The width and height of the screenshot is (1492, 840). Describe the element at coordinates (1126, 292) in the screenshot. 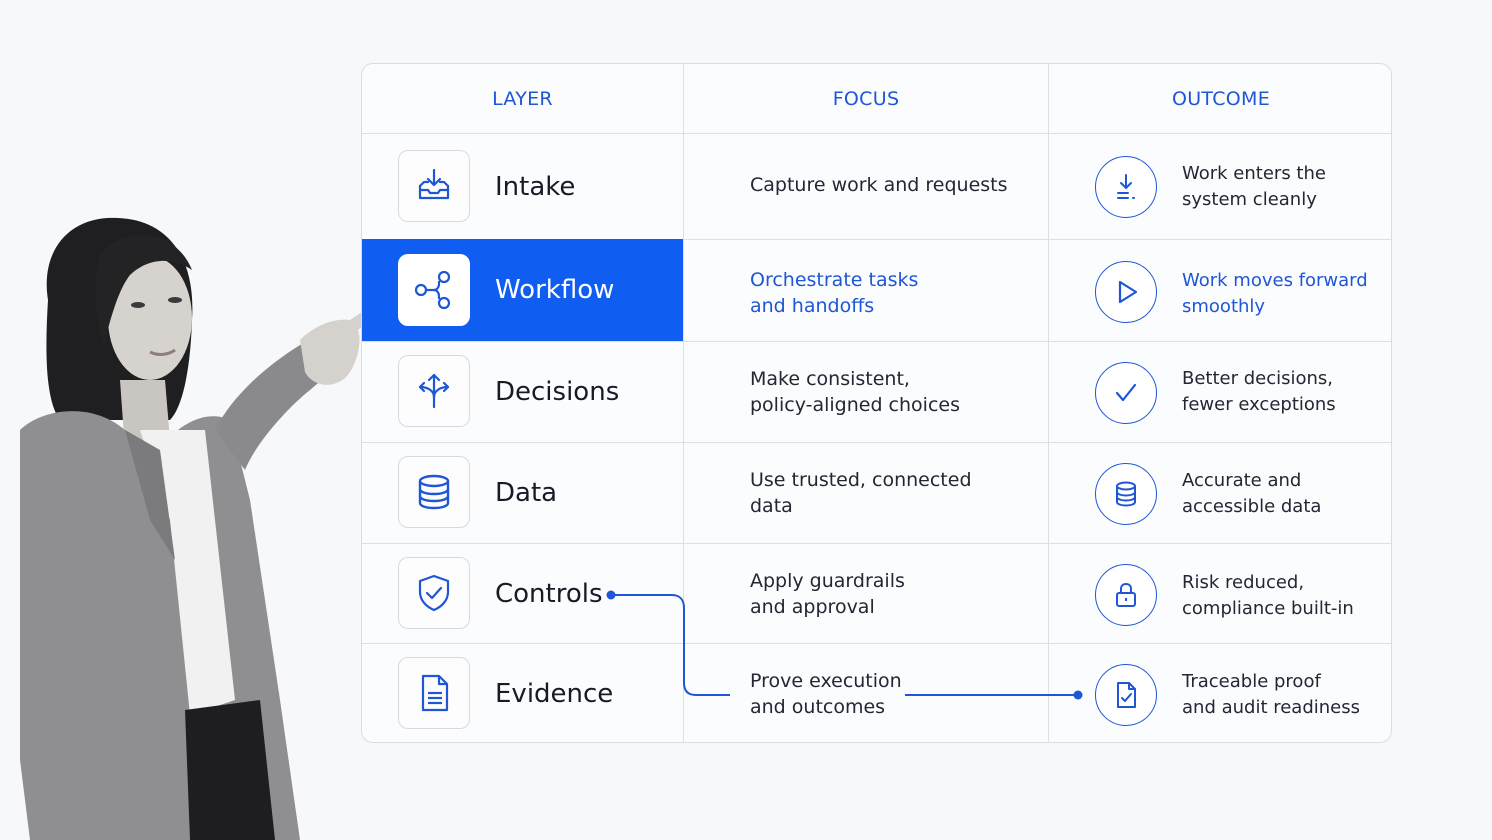

I see `play-icon` at that location.